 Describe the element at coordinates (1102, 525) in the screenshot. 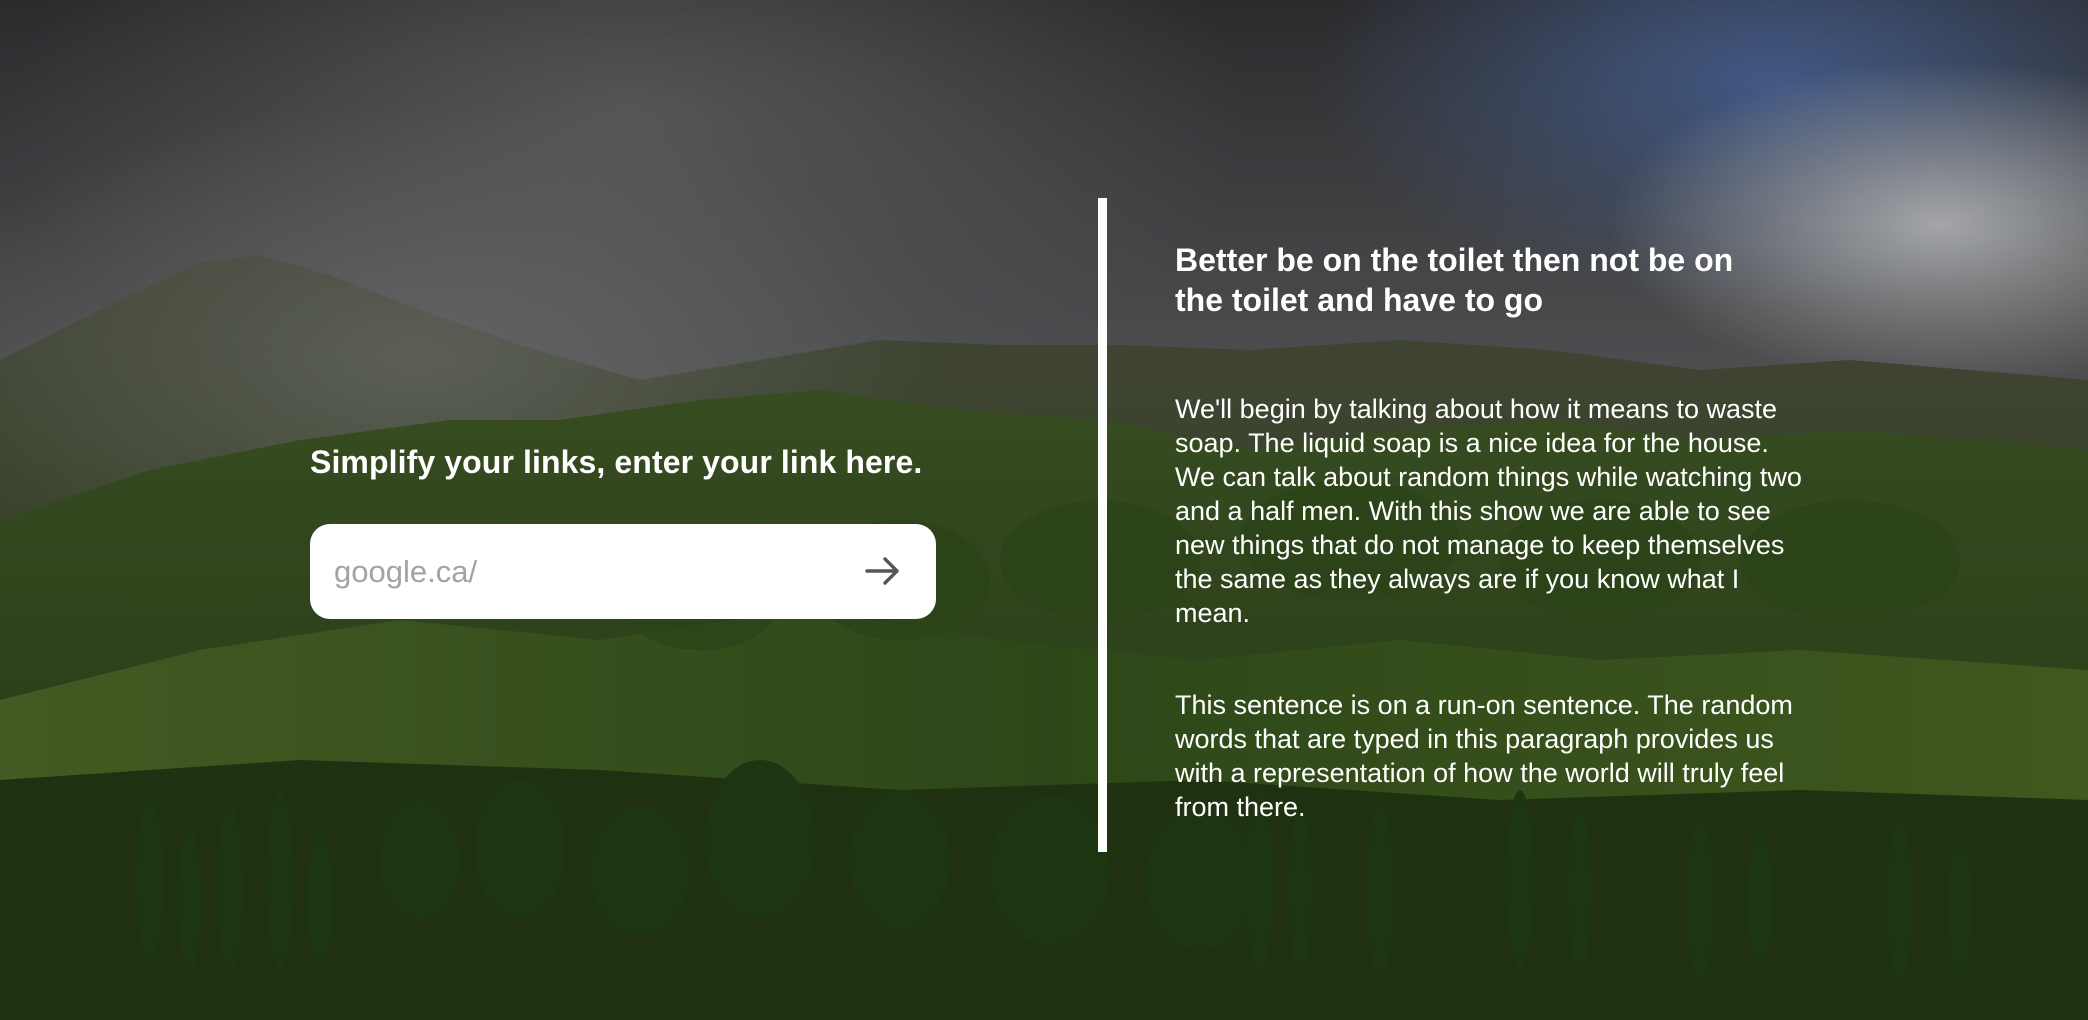

I see `vertical-divider` at that location.